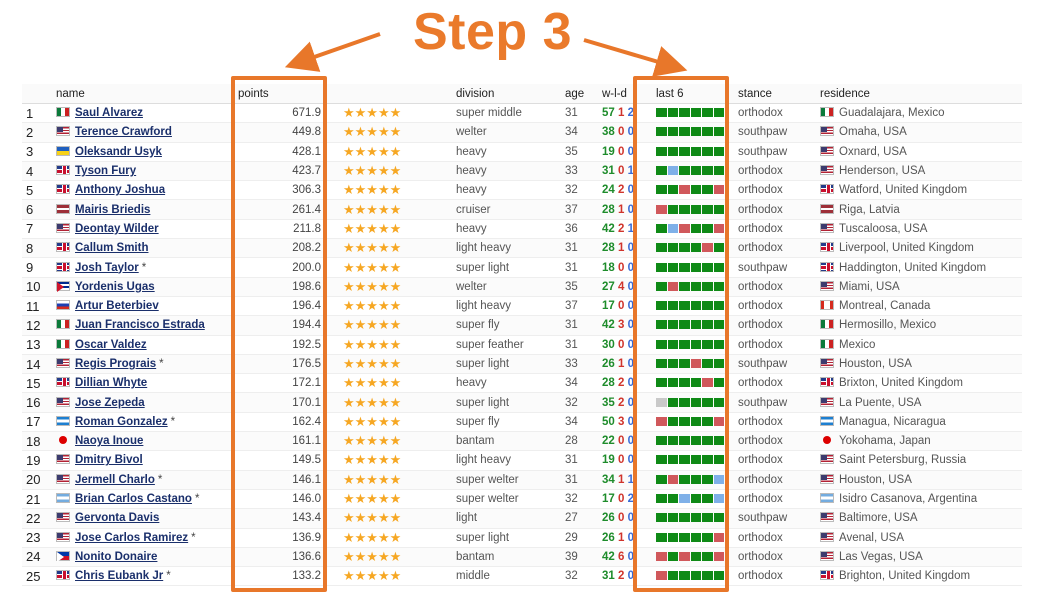 The height and width of the screenshot is (601, 1042). I want to click on name-cell: Oleksandr Usyk, so click(147, 152).